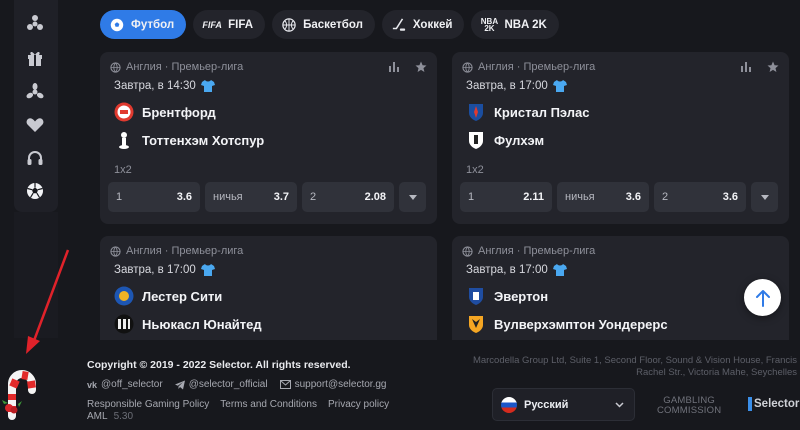 Image resolution: width=800 pixels, height=430 pixels. Describe the element at coordinates (333, 24) in the screenshot. I see `tab-label: Баскетбол` at that location.